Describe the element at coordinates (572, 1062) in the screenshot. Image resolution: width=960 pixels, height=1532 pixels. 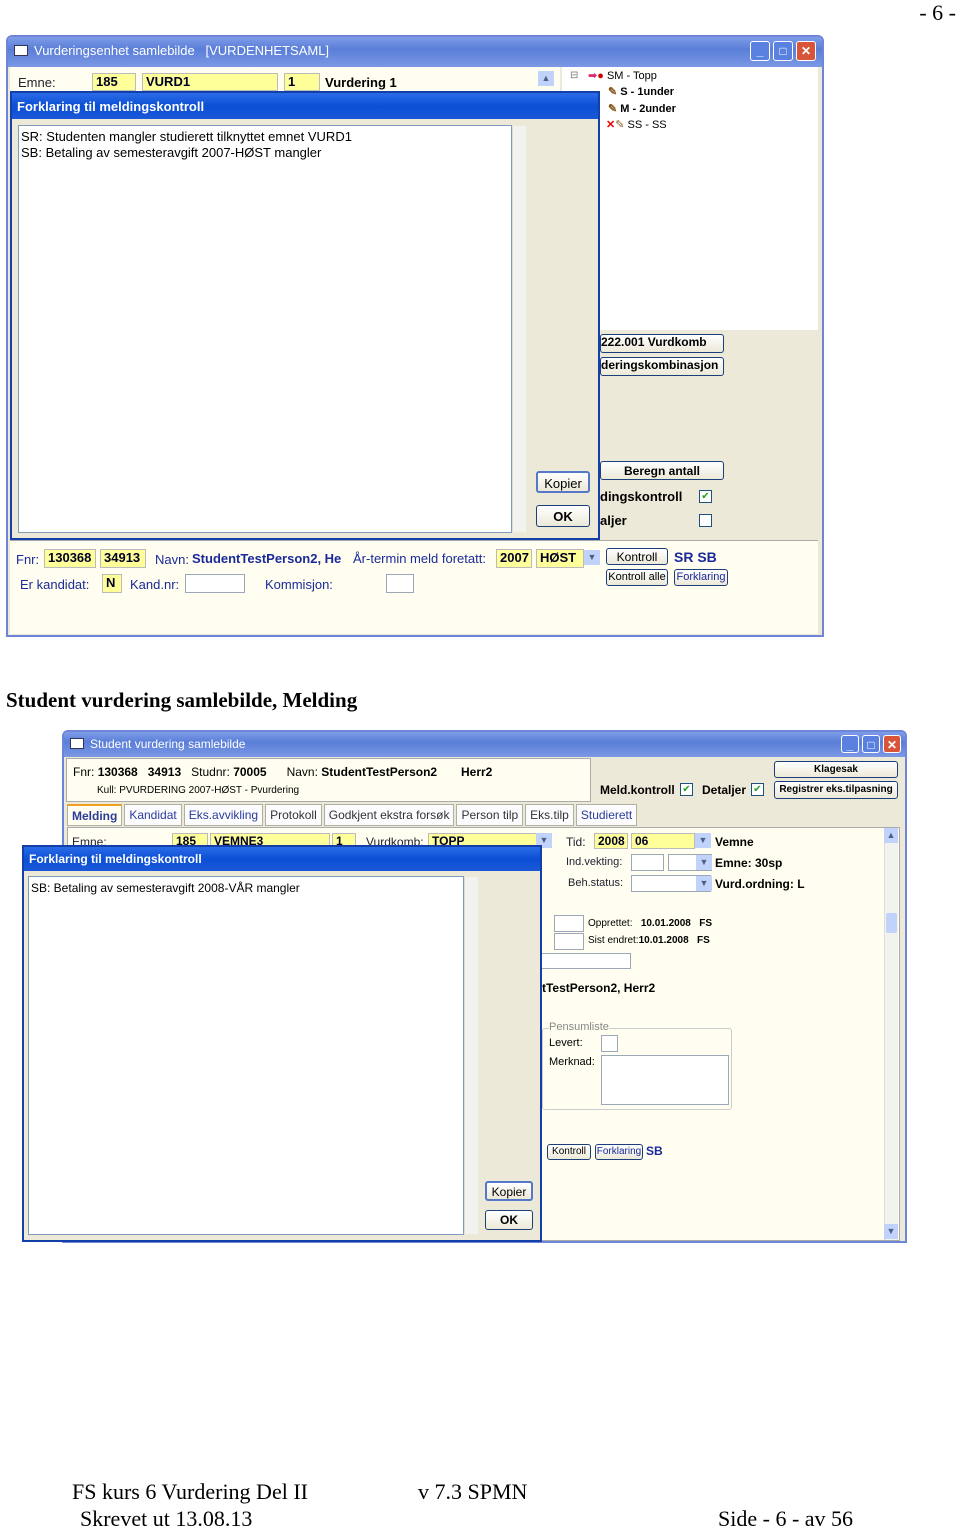
I see `merknad-label: Merknad:` at that location.